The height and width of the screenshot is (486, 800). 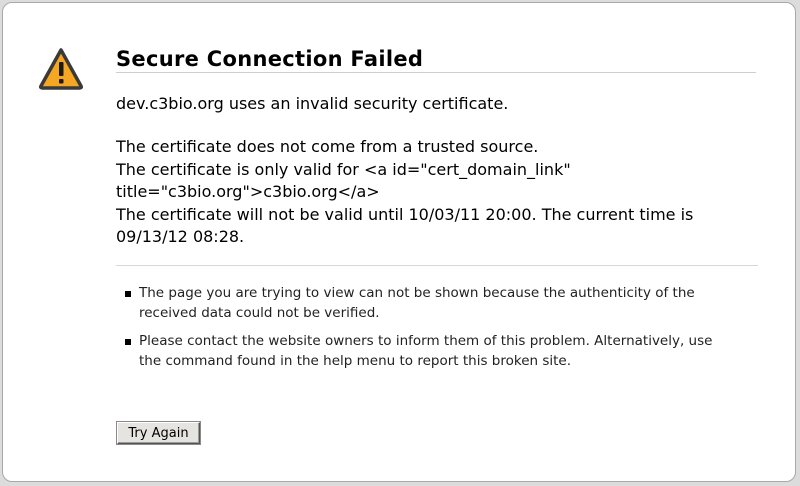 I want to click on title-divider, so click(x=436, y=72).